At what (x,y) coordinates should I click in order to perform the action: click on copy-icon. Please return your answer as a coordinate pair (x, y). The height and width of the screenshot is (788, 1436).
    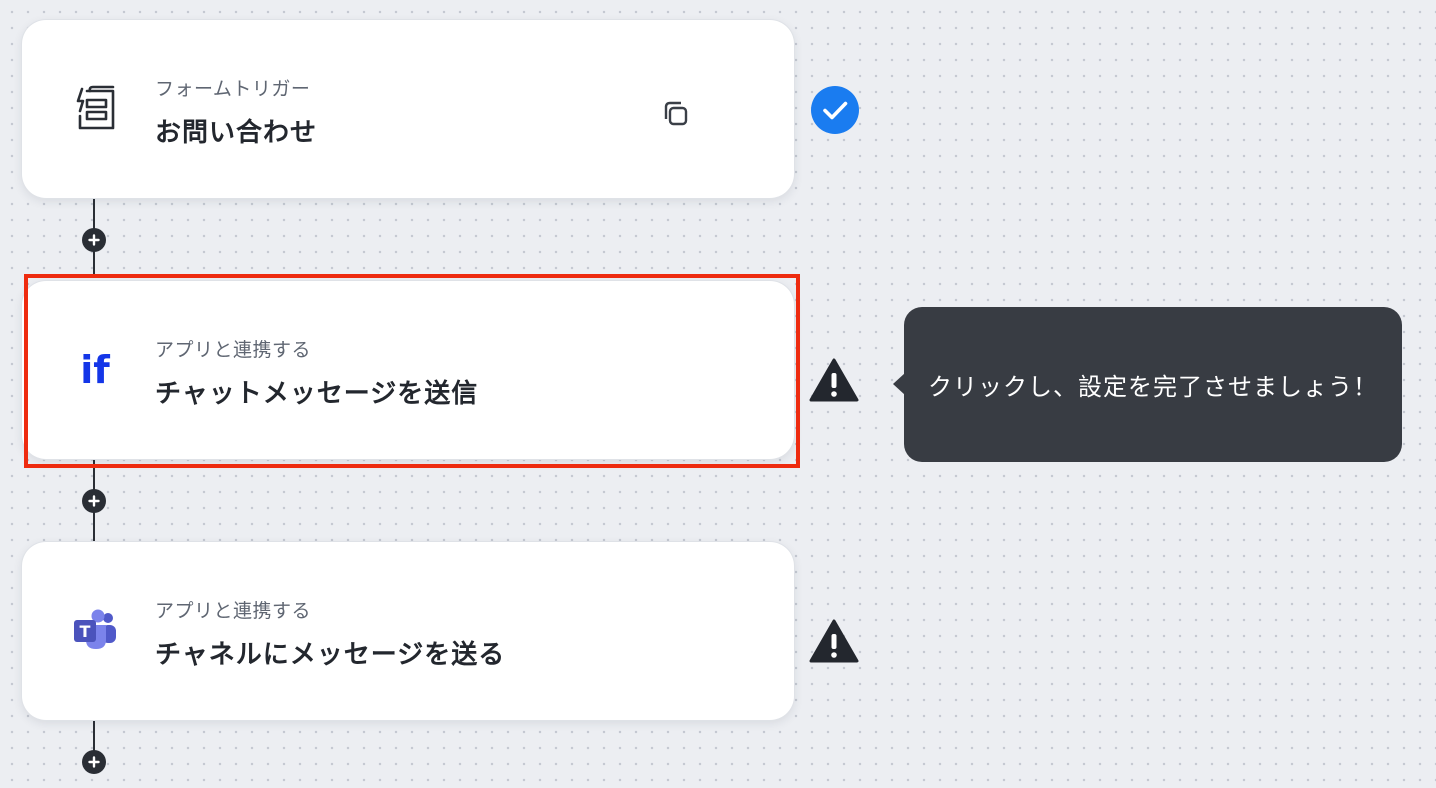
    Looking at the image, I should click on (676, 113).